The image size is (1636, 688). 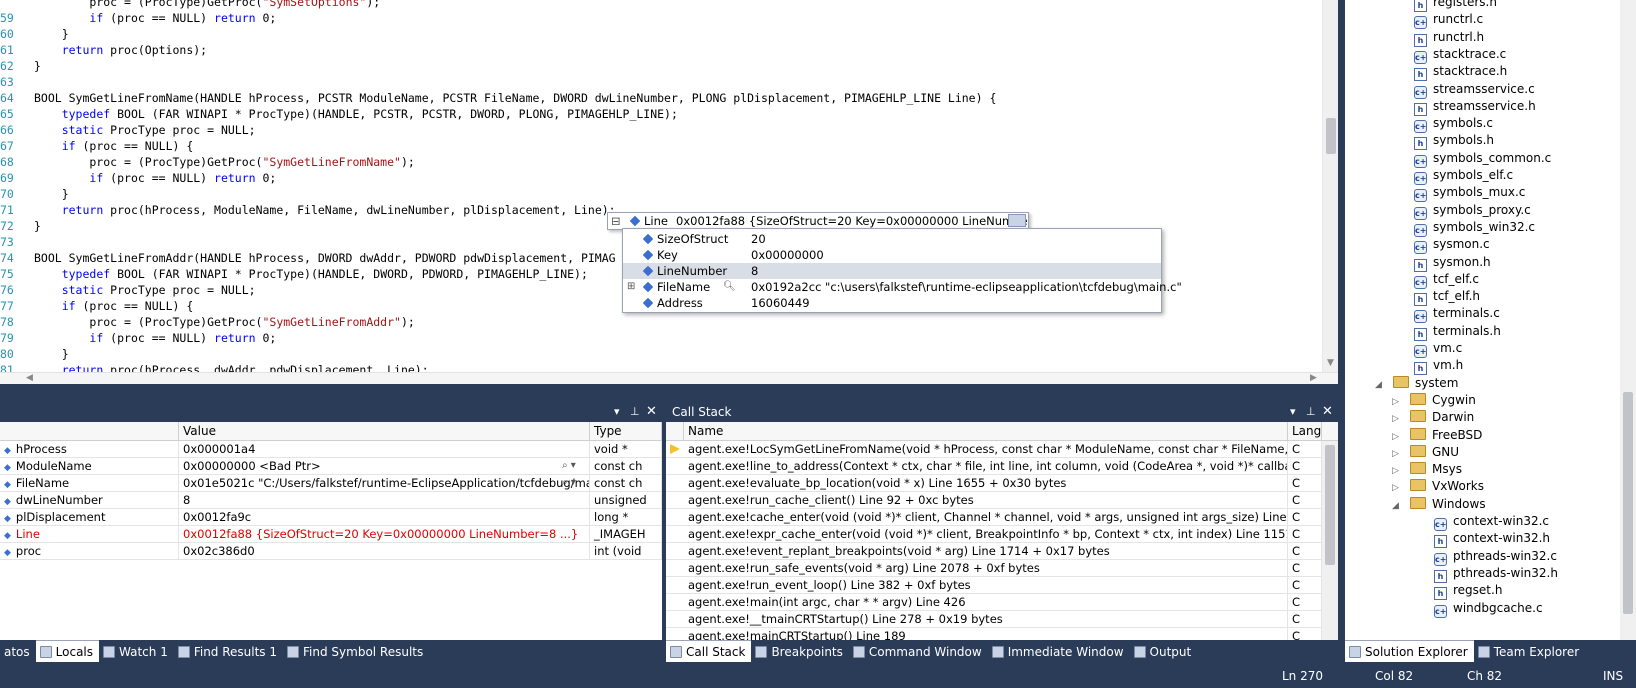 I want to click on locals-tab-atos: atos, so click(x=18, y=652).